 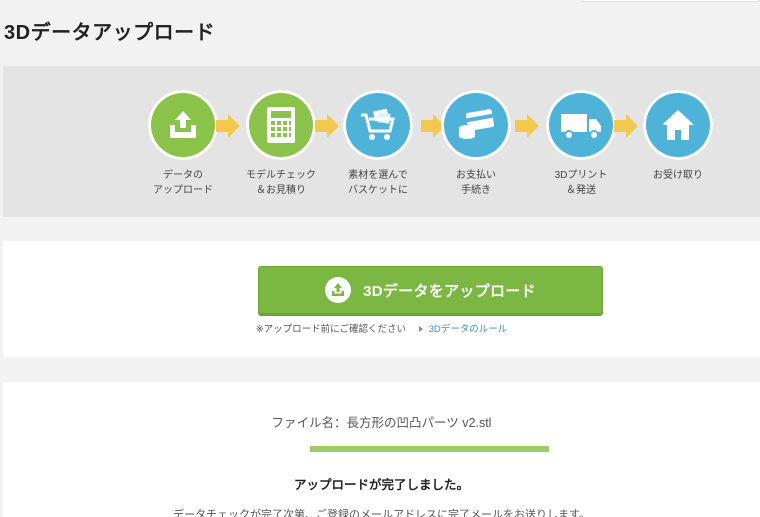 What do you see at coordinates (581, 125) in the screenshot?
I see `delivery-truck-icon` at bounding box center [581, 125].